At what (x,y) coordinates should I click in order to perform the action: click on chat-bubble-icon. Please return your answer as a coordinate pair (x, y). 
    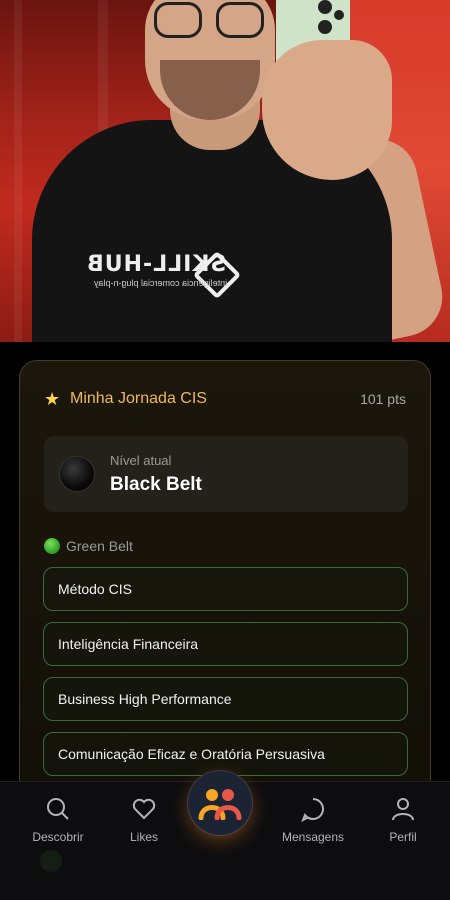
    Looking at the image, I should click on (312, 810).